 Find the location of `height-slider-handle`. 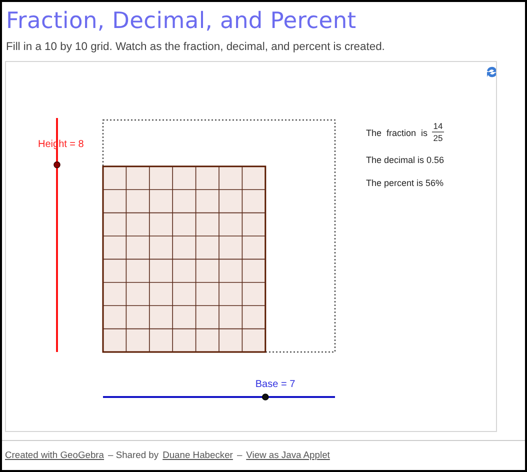

height-slider-handle is located at coordinates (57, 164).